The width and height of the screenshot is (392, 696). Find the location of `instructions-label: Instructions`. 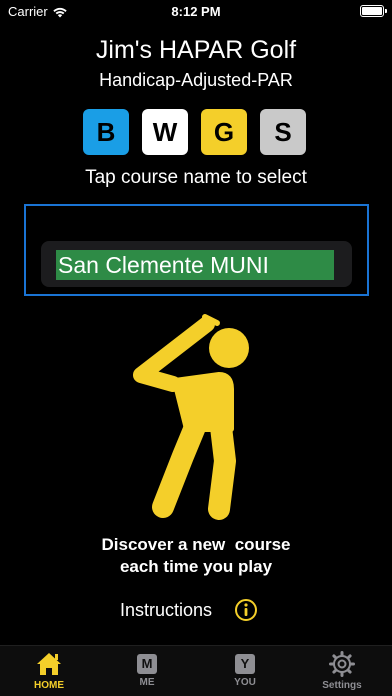

instructions-label: Instructions is located at coordinates (166, 610).